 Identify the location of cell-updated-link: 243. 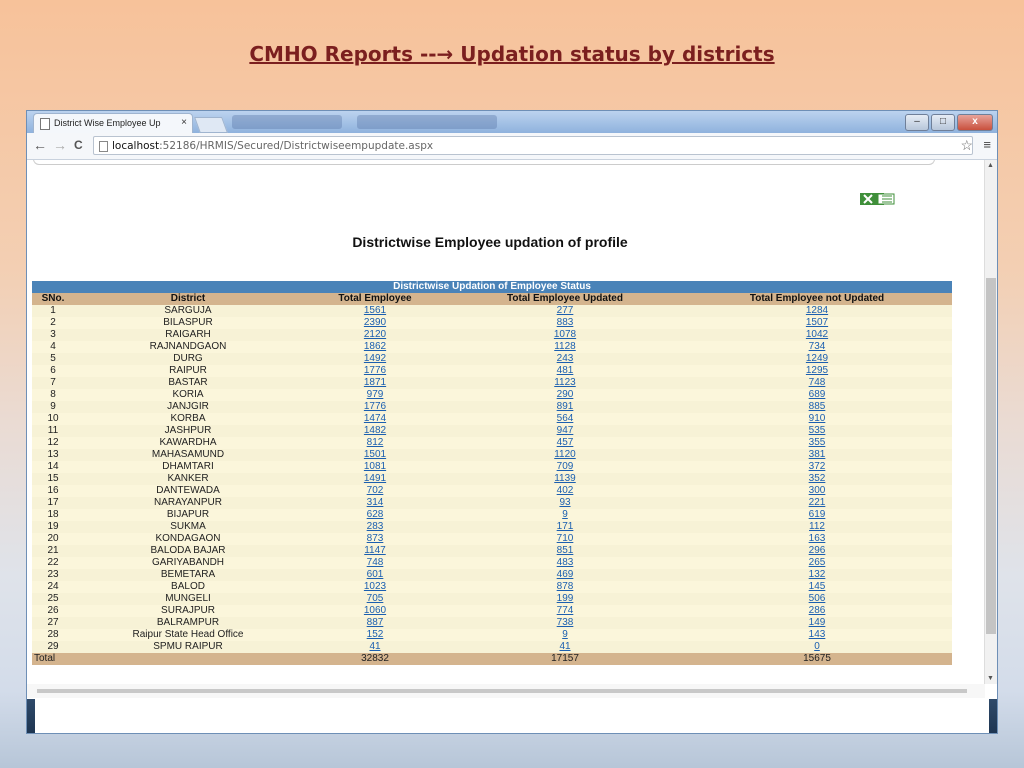
(565, 358).